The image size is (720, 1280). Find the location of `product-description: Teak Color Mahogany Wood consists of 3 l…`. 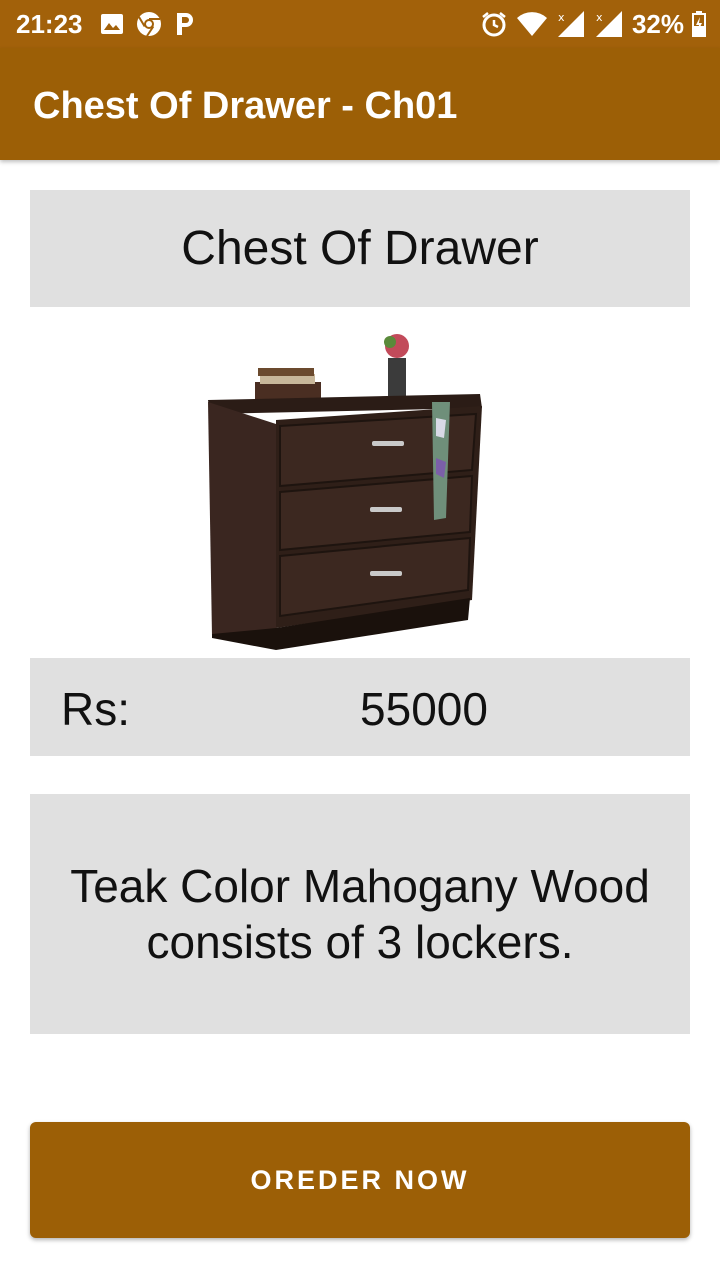

product-description: Teak Color Mahogany Wood consists of 3 l… is located at coordinates (360, 914).